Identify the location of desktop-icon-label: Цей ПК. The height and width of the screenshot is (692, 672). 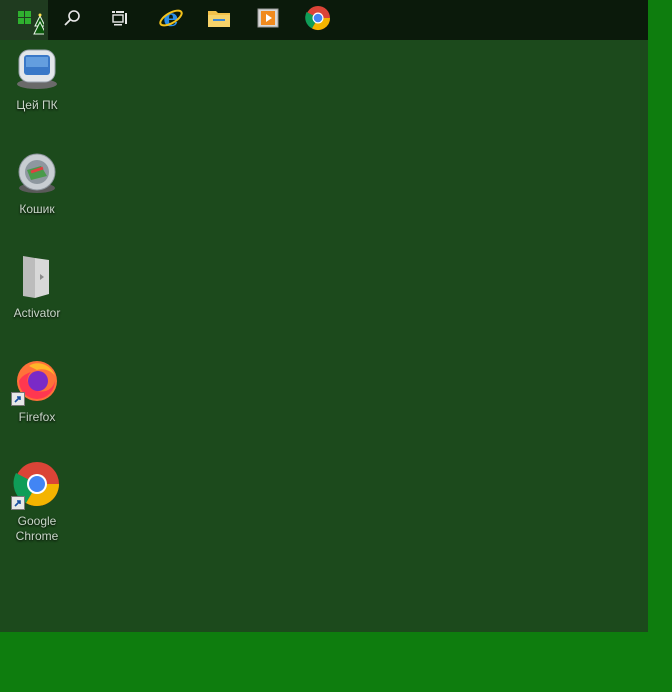
(37, 105).